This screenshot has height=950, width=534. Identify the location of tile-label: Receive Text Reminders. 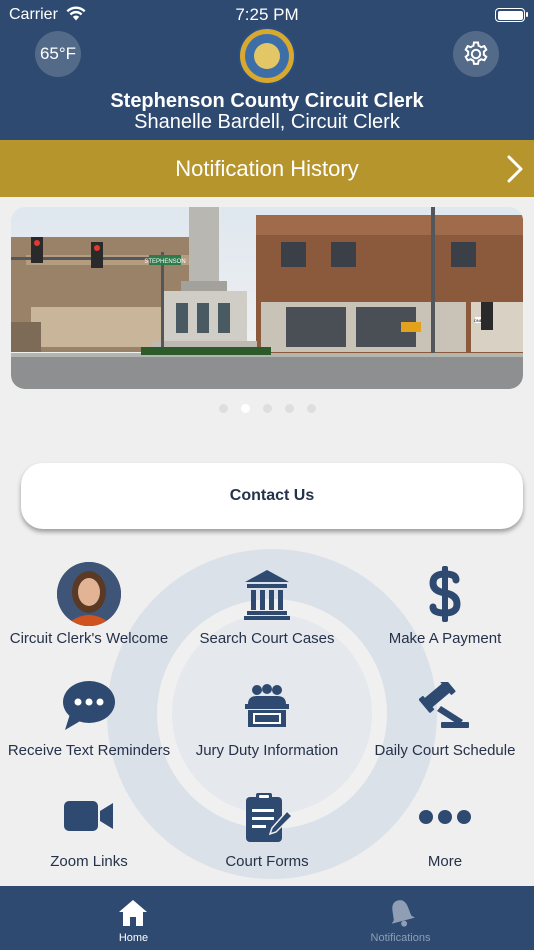
(89, 750).